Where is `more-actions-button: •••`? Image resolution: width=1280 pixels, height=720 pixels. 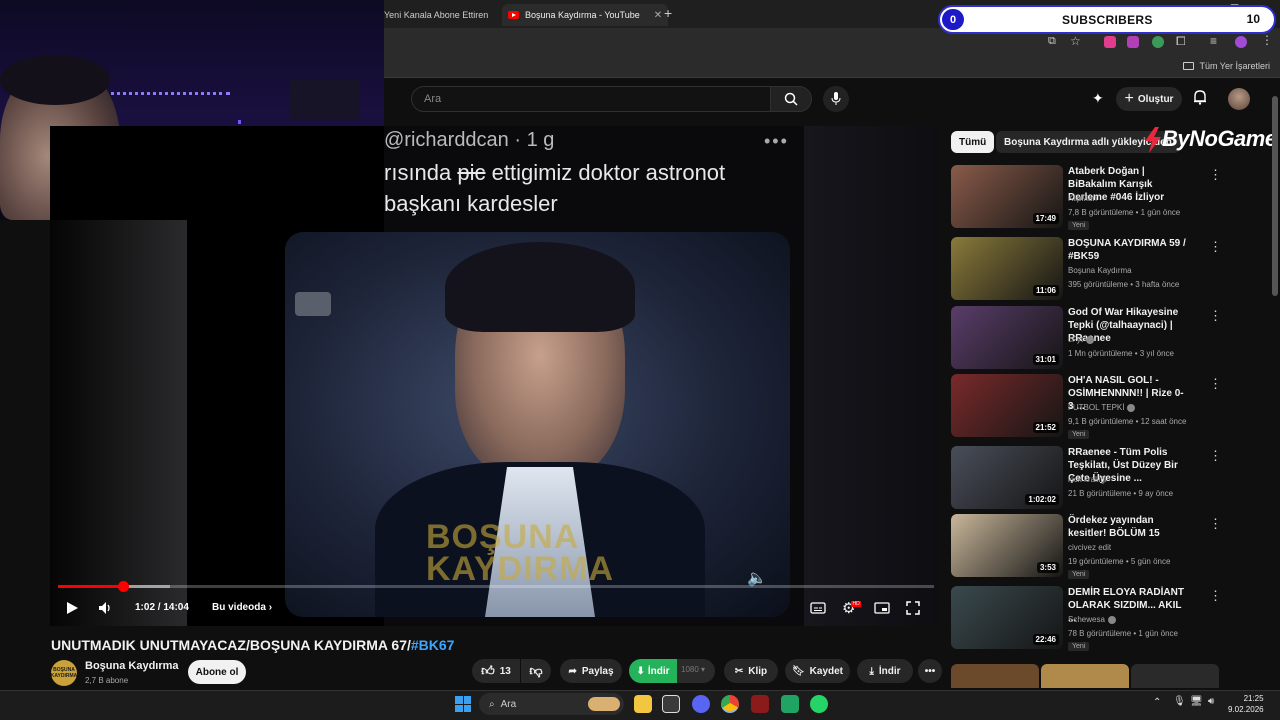
more-actions-button: ••• is located at coordinates (930, 671).